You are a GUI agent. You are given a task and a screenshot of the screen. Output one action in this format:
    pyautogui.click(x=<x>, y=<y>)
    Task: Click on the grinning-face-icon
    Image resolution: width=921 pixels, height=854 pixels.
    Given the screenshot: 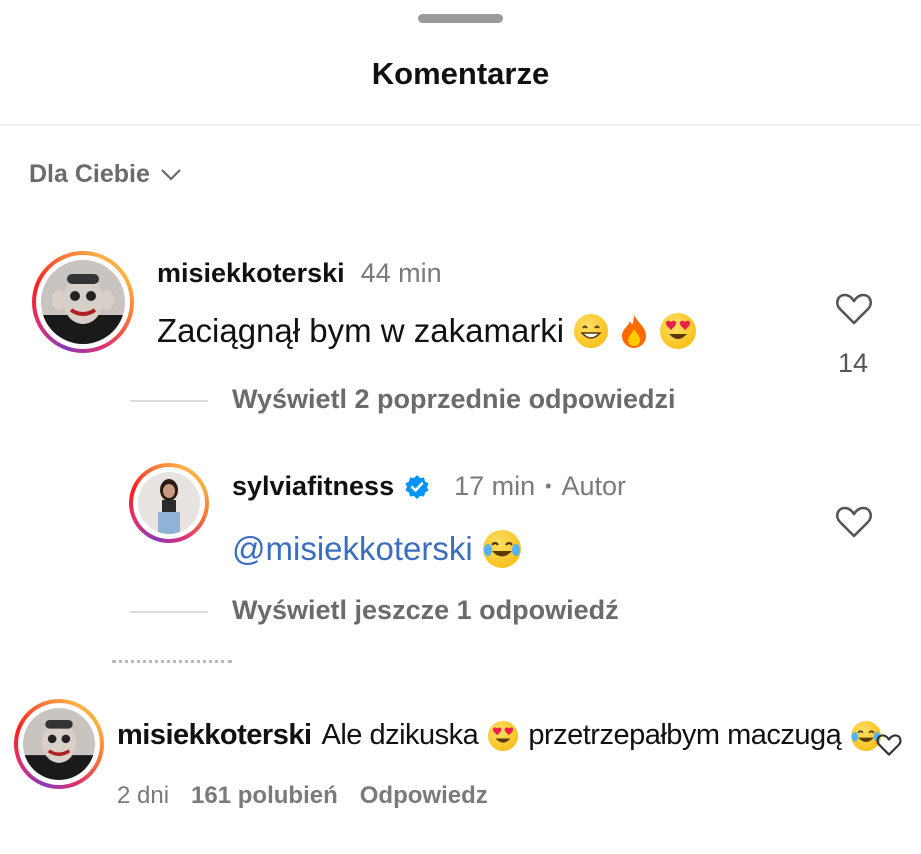 What is the action you would take?
    pyautogui.click(x=591, y=331)
    